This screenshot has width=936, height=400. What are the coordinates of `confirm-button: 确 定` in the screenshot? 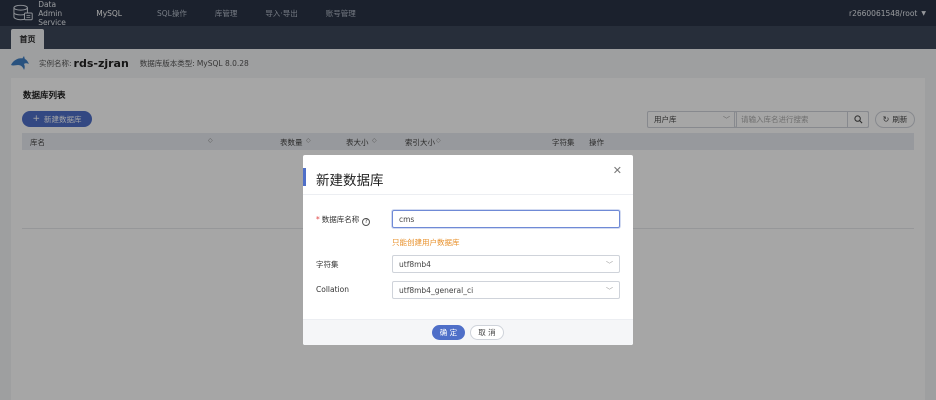 It's located at (448, 332).